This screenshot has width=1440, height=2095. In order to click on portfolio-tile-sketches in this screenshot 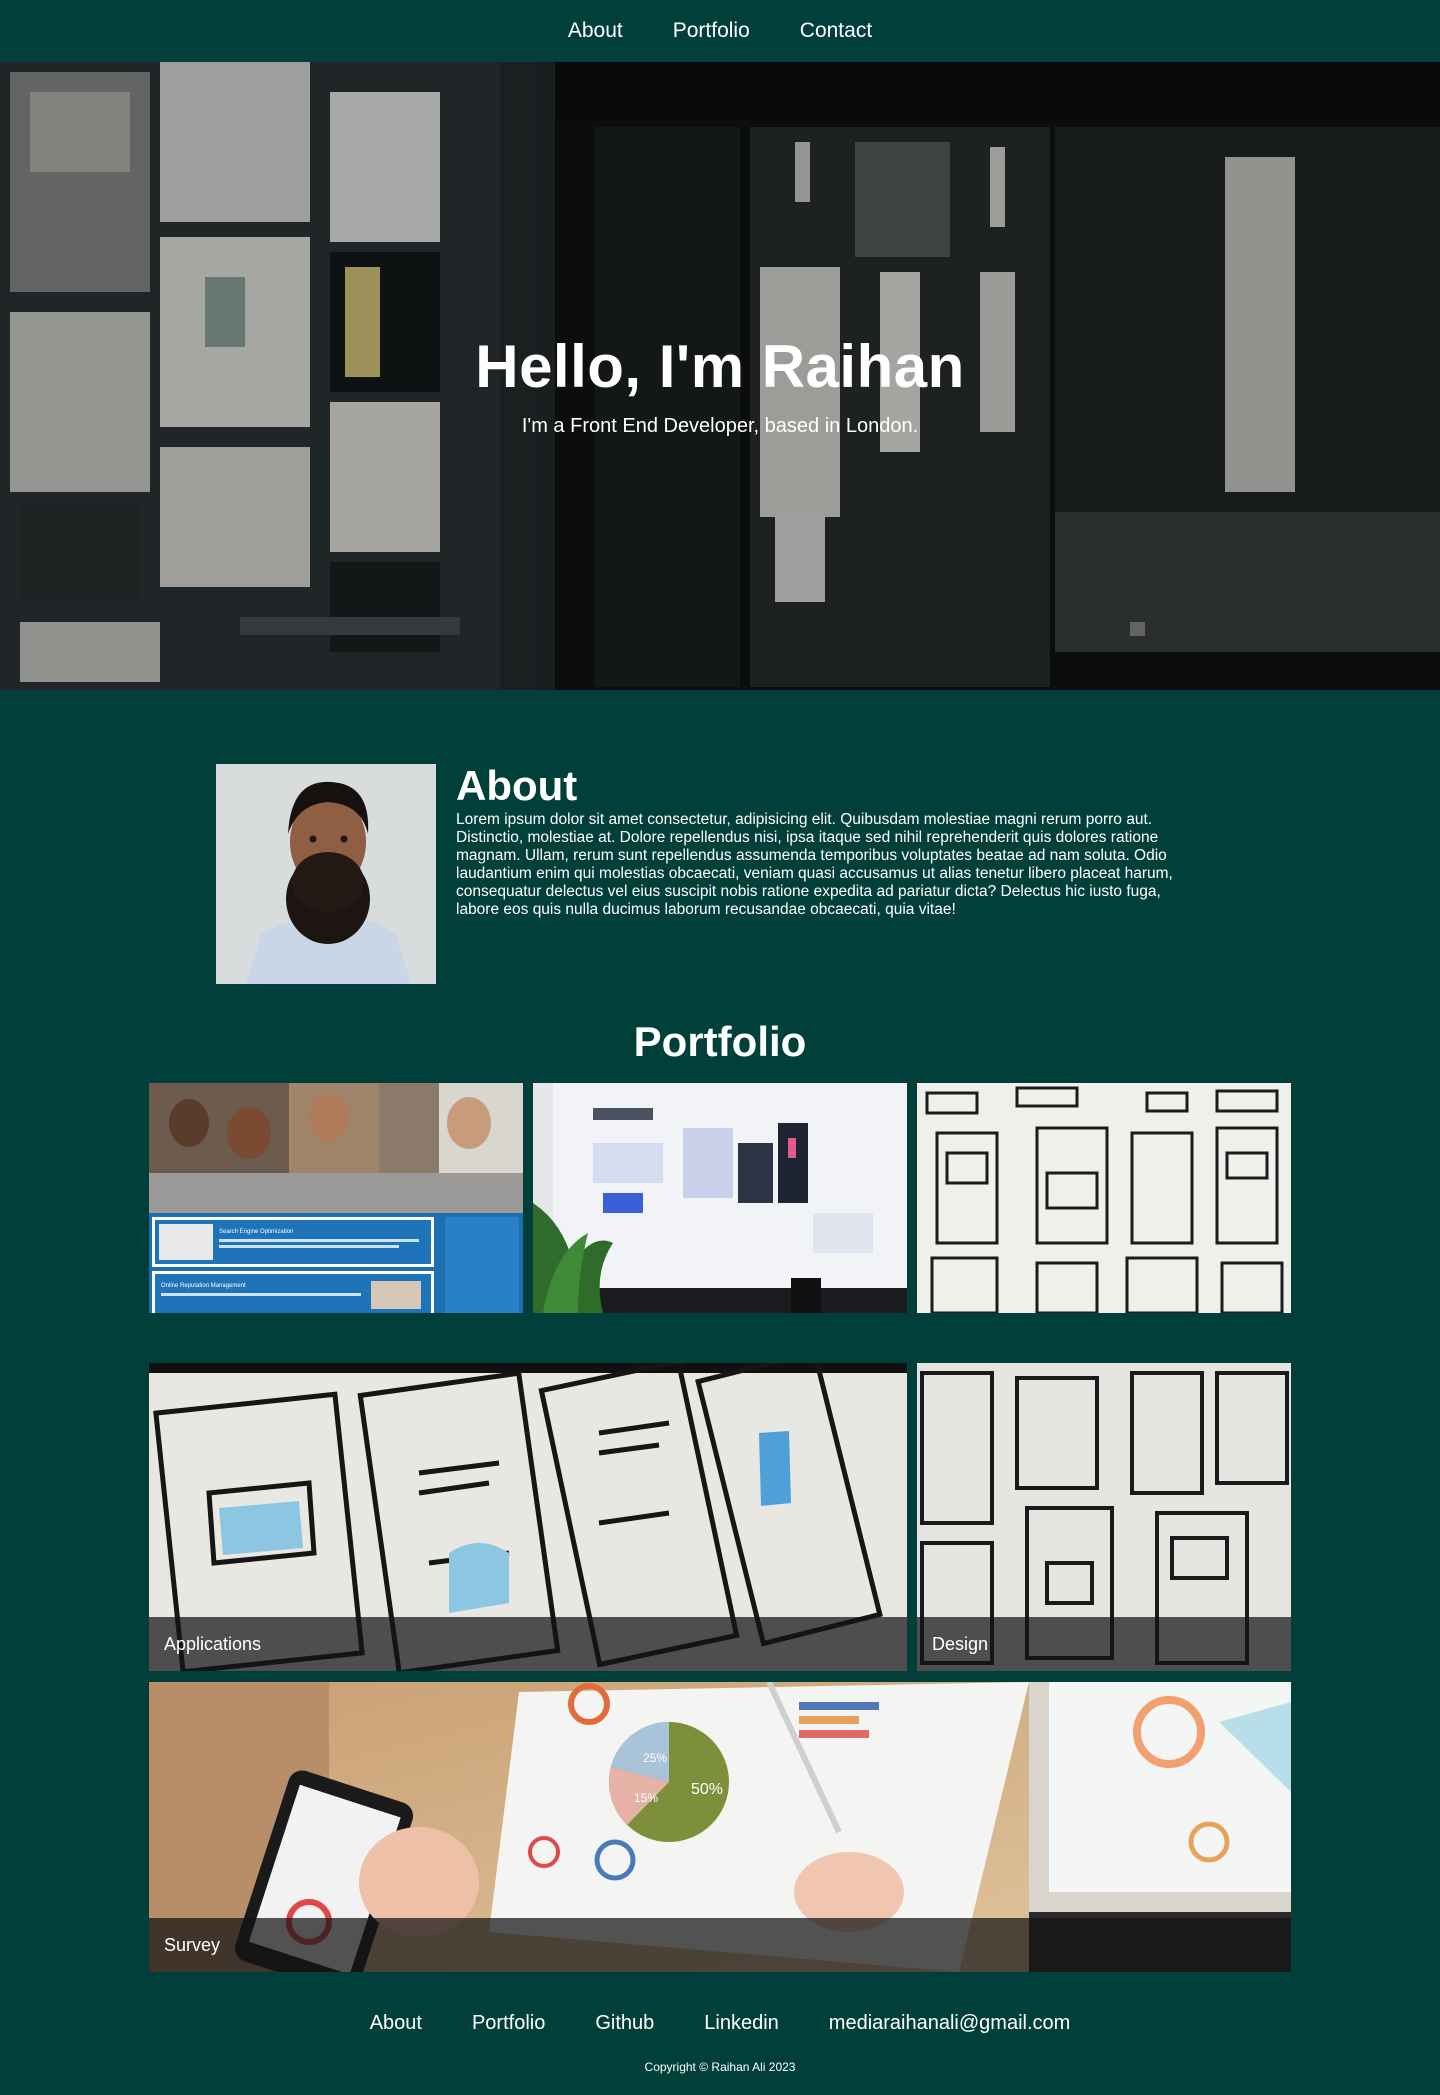, I will do `click(1104, 1198)`.